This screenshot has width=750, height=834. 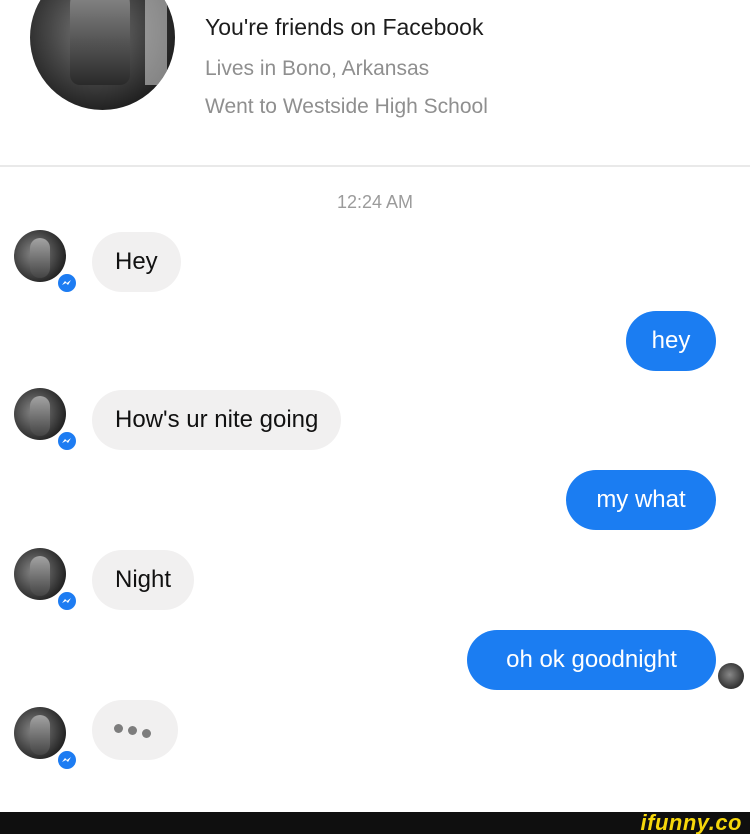 I want to click on incoming-message: How's ur nite going, so click(x=217, y=420).